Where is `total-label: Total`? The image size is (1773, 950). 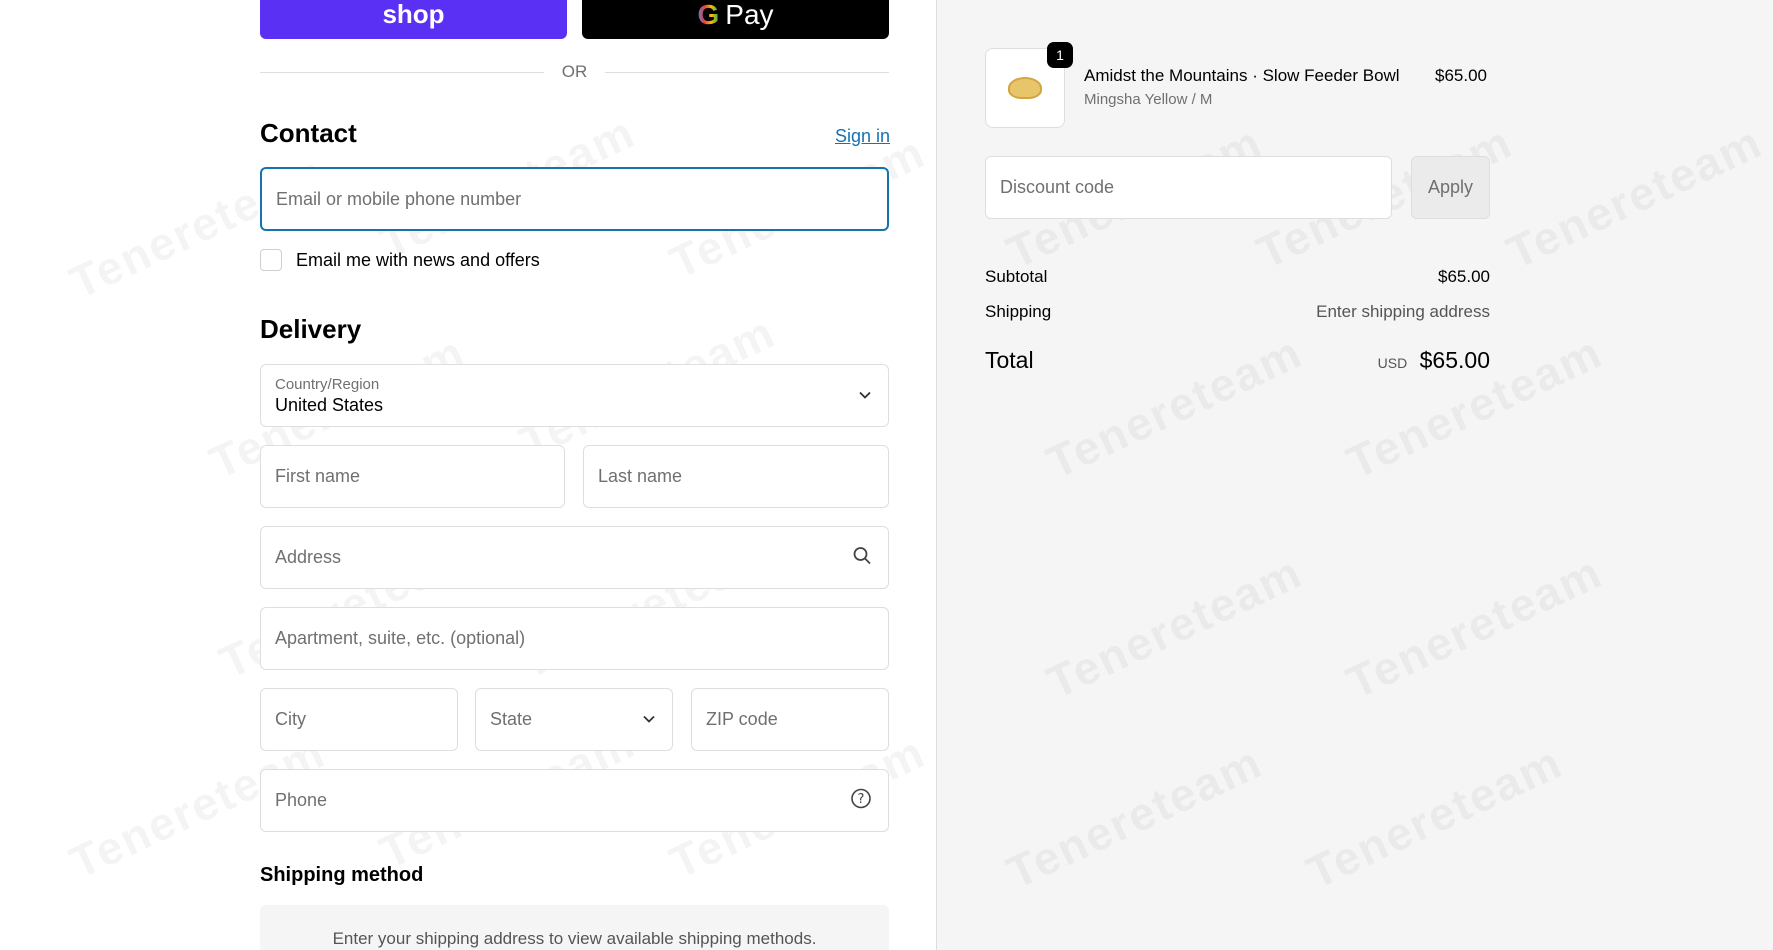
total-label: Total is located at coordinates (1009, 360).